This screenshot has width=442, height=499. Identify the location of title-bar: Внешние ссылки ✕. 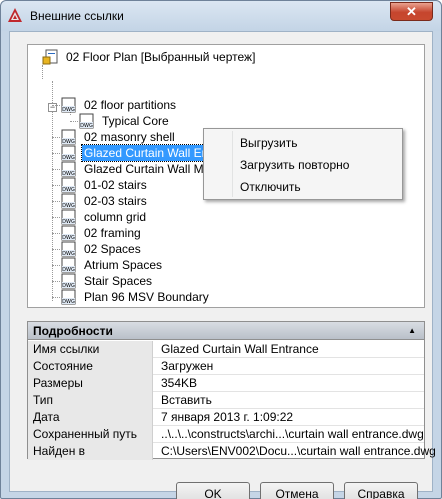
(221, 16).